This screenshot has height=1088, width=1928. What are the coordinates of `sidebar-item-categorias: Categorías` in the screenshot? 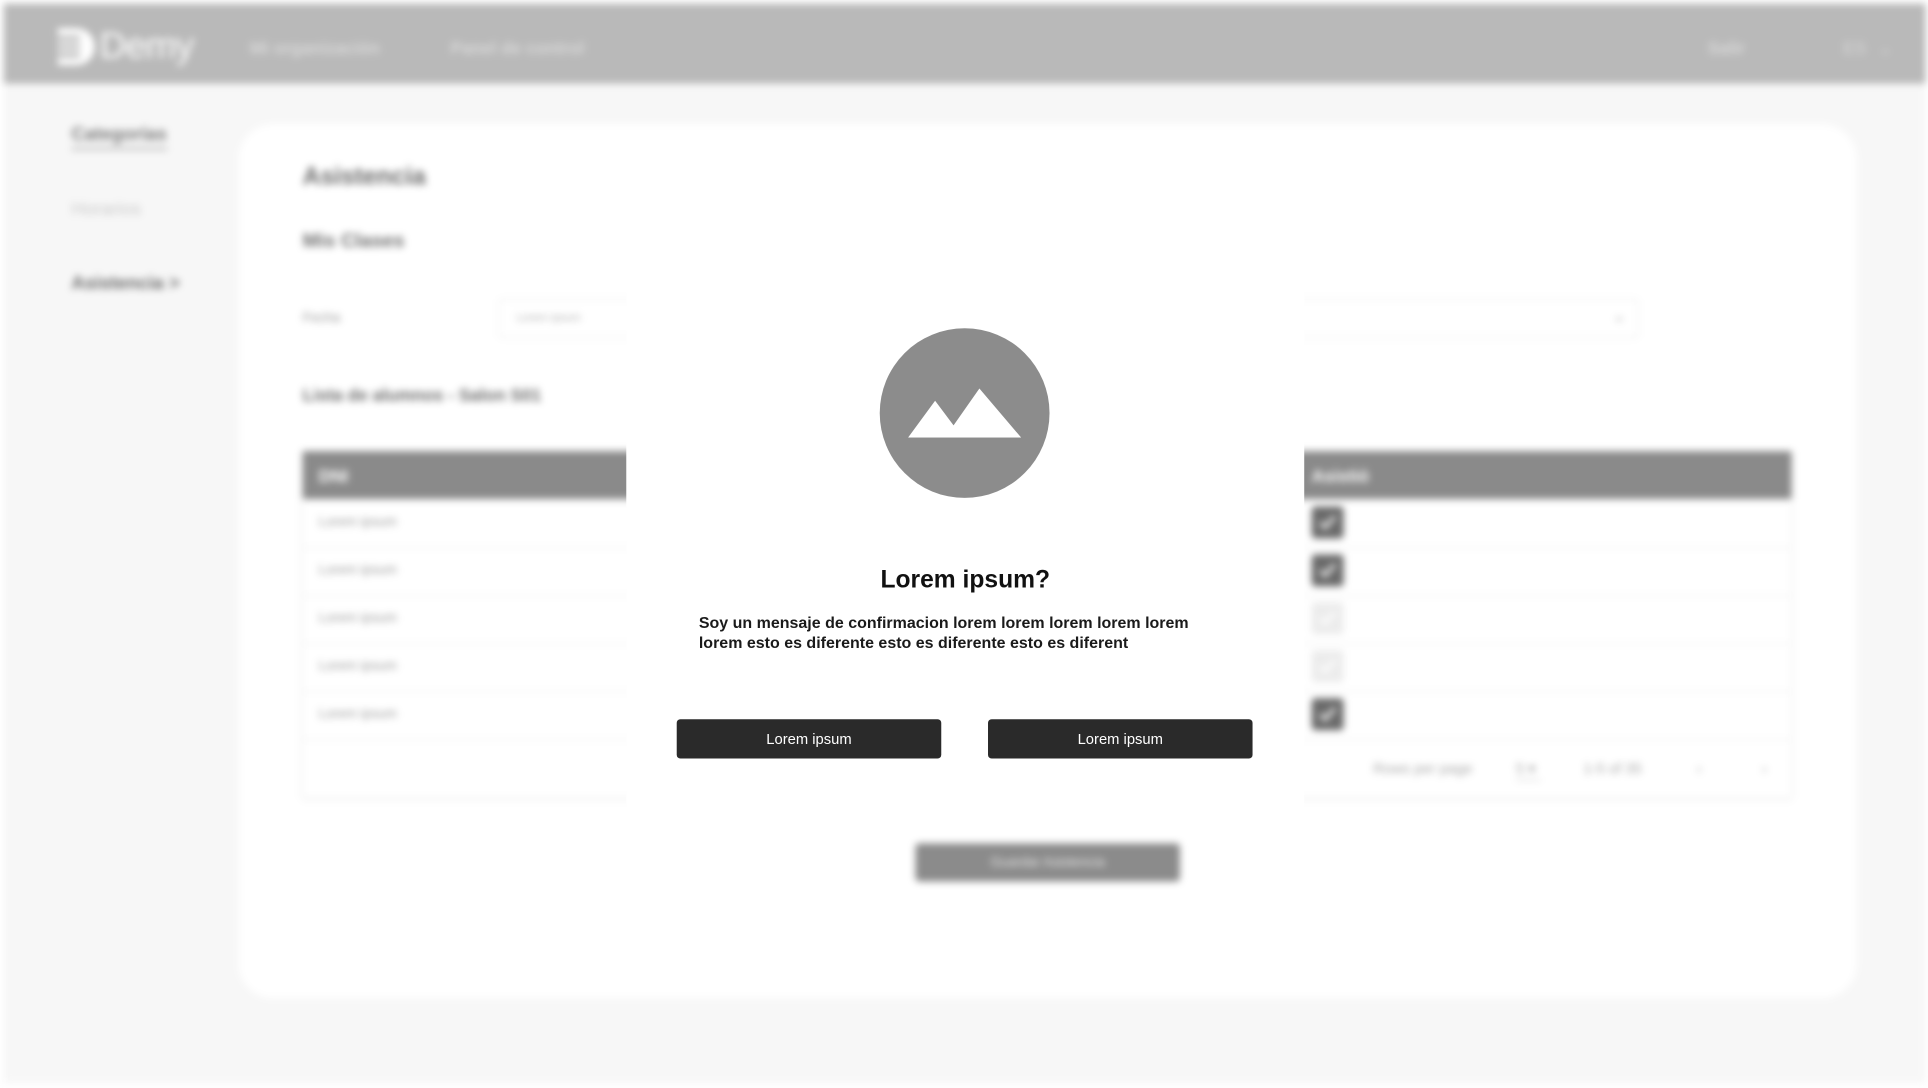 It's located at (119, 137).